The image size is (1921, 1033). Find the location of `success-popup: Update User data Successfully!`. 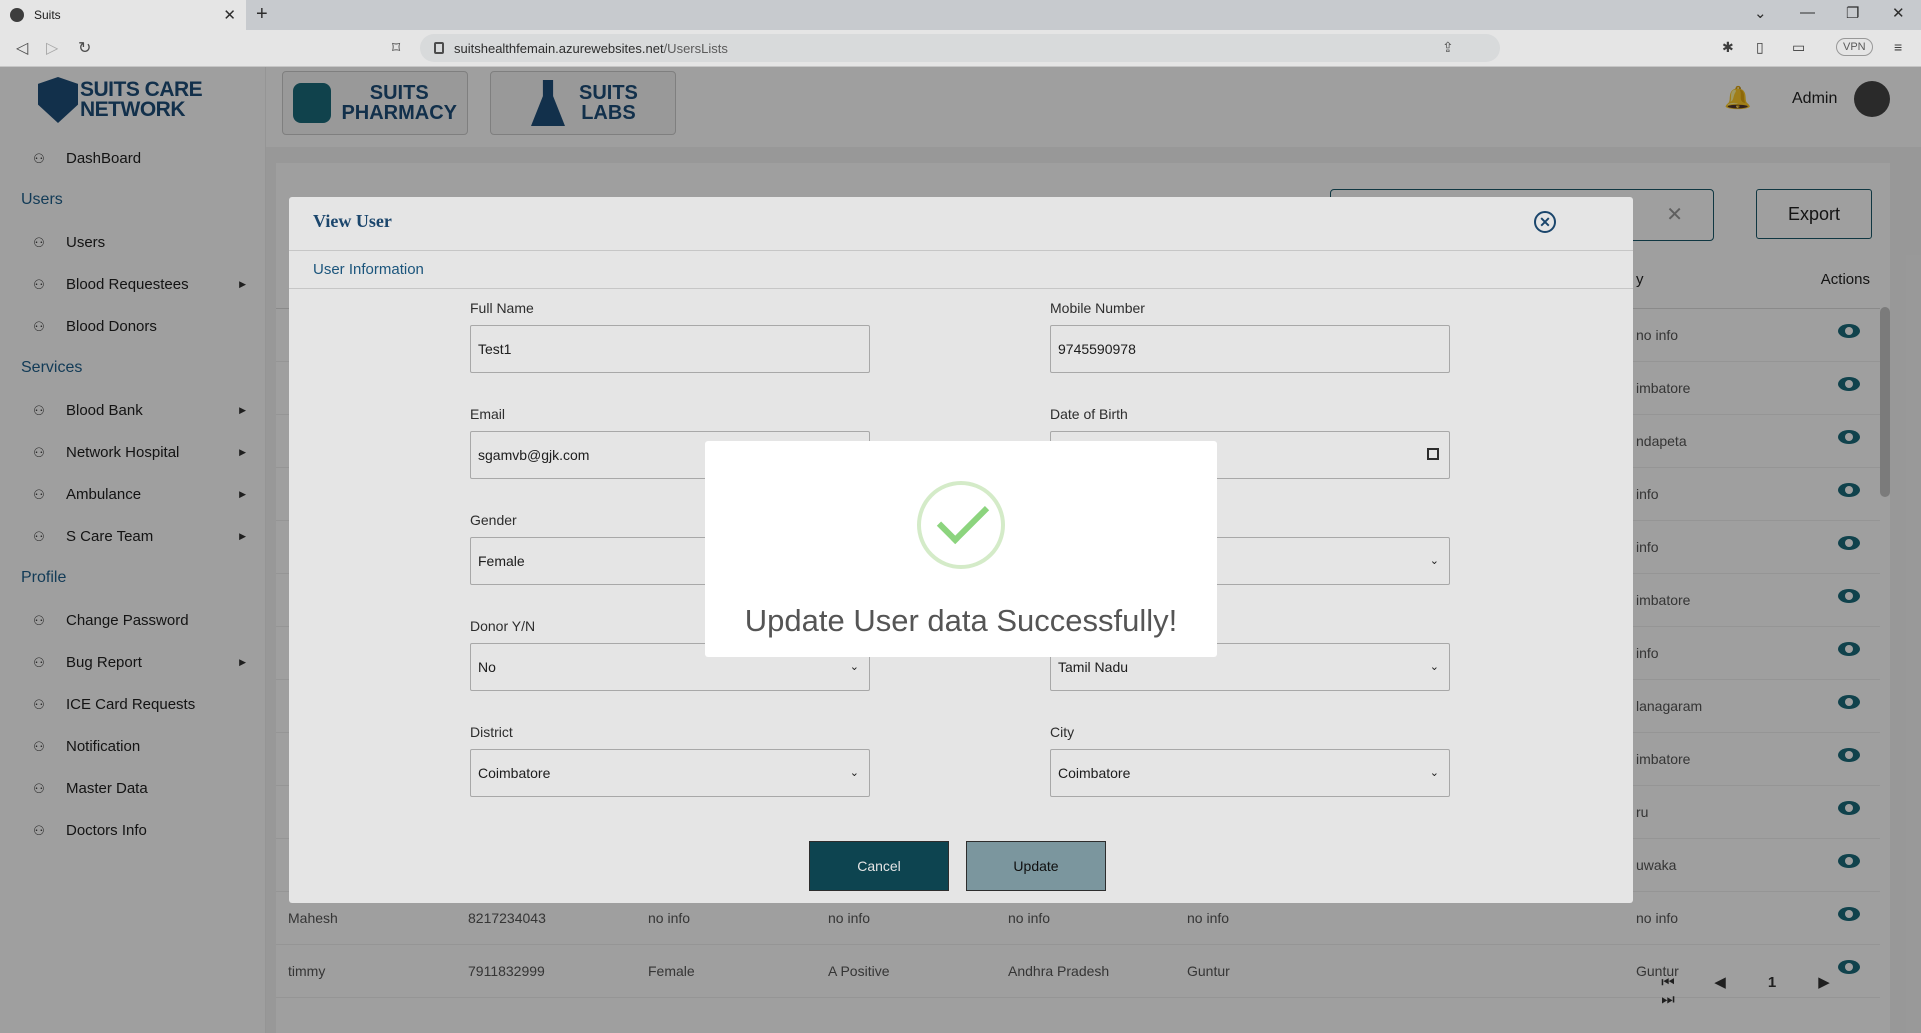

success-popup: Update User data Successfully! is located at coordinates (961, 549).